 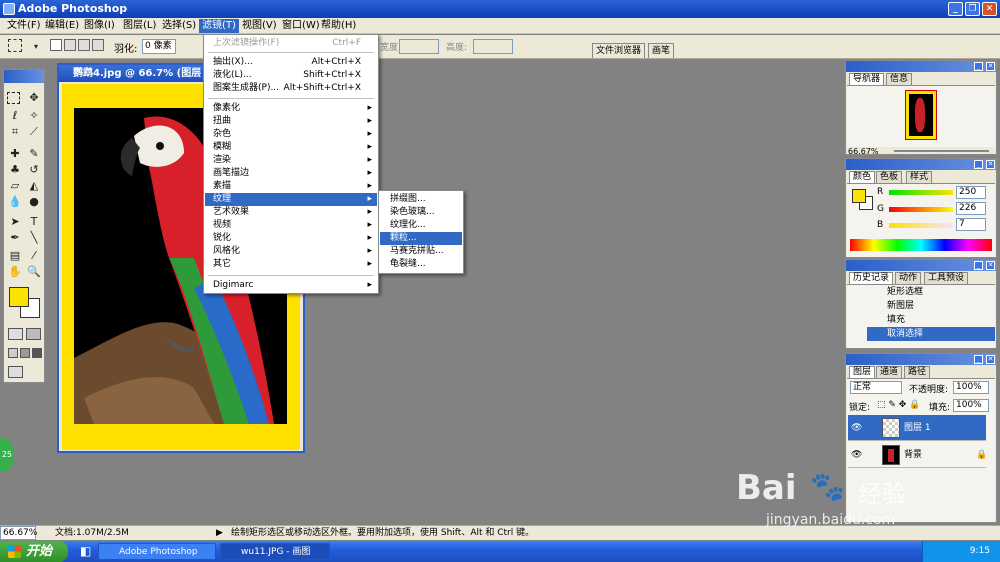 I want to click on menu-item-liquify: 液化(L)... Shift+Ctrl+X, so click(x=291, y=75).